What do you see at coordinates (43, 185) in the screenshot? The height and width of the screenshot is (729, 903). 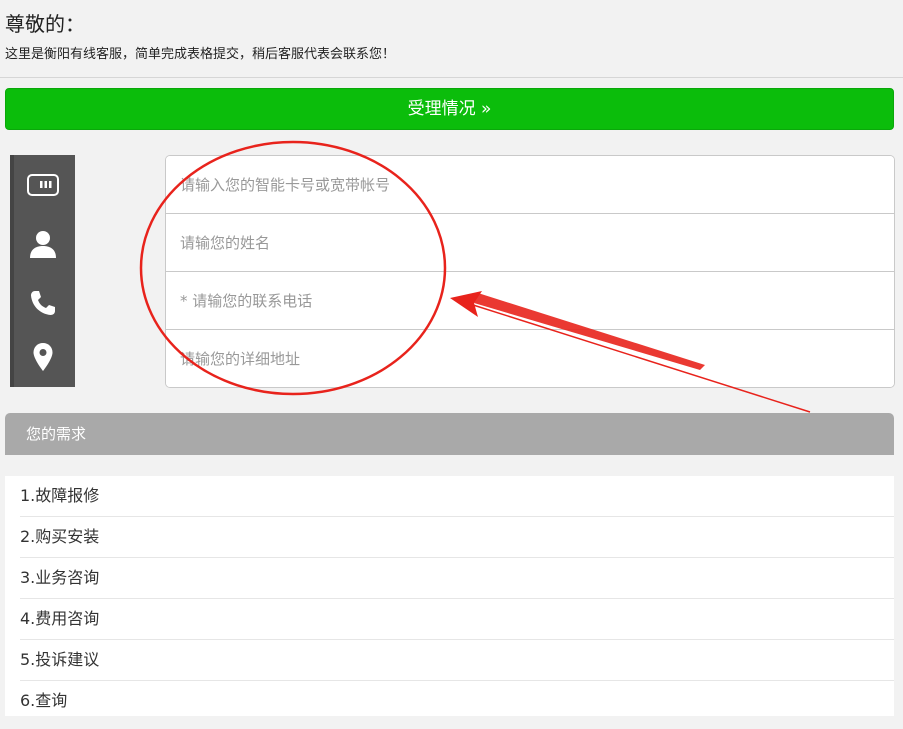 I see `card-icon` at bounding box center [43, 185].